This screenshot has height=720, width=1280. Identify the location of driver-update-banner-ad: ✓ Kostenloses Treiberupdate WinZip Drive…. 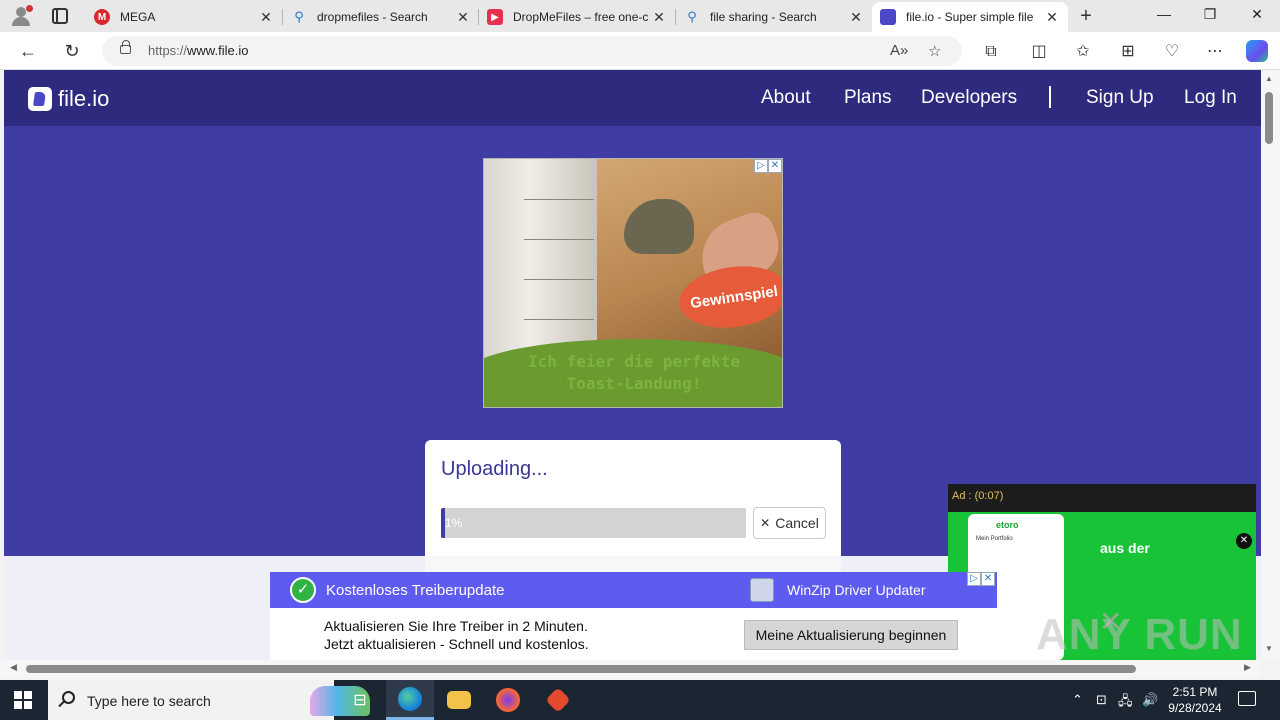
(633, 616).